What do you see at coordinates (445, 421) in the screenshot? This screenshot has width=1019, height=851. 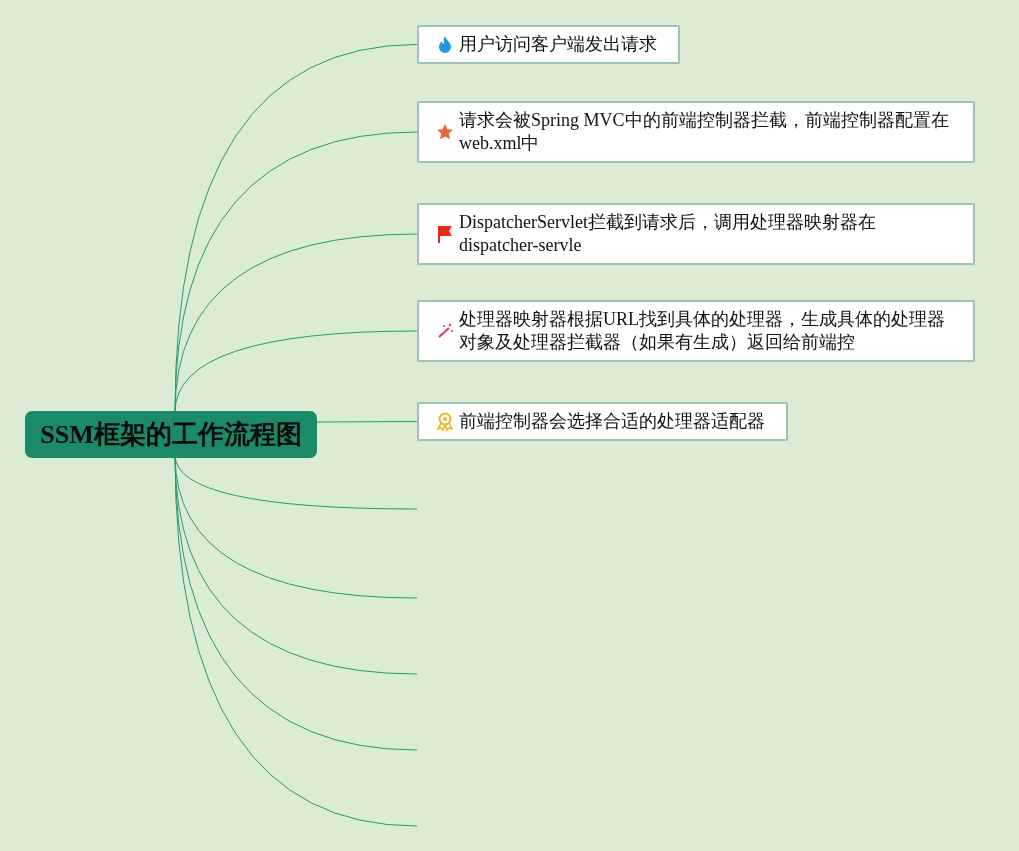 I see `award-badge-icon` at bounding box center [445, 421].